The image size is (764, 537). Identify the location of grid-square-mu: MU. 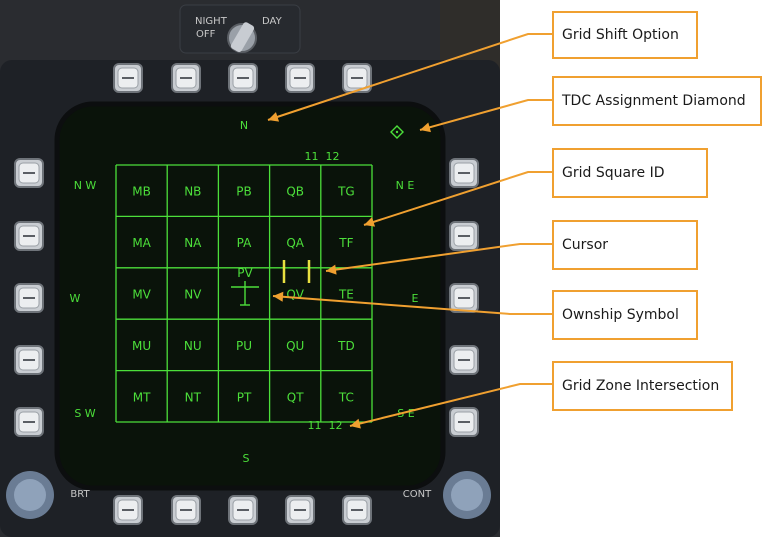
(141, 346).